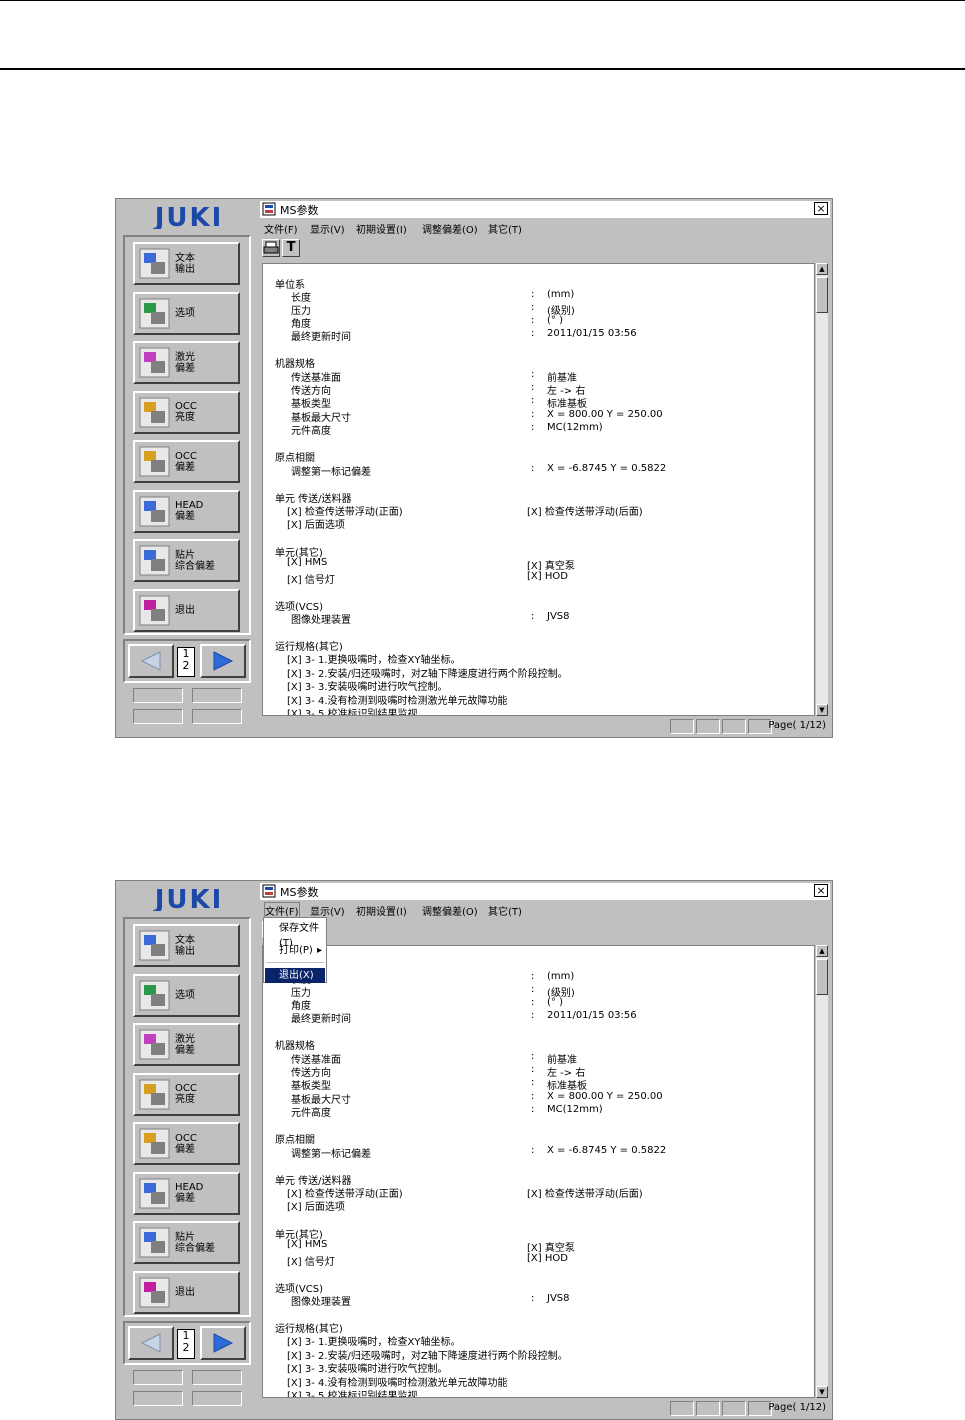 The image size is (965, 1420). I want to click on status-bar: Page( 1/12), so click(545, 1409).